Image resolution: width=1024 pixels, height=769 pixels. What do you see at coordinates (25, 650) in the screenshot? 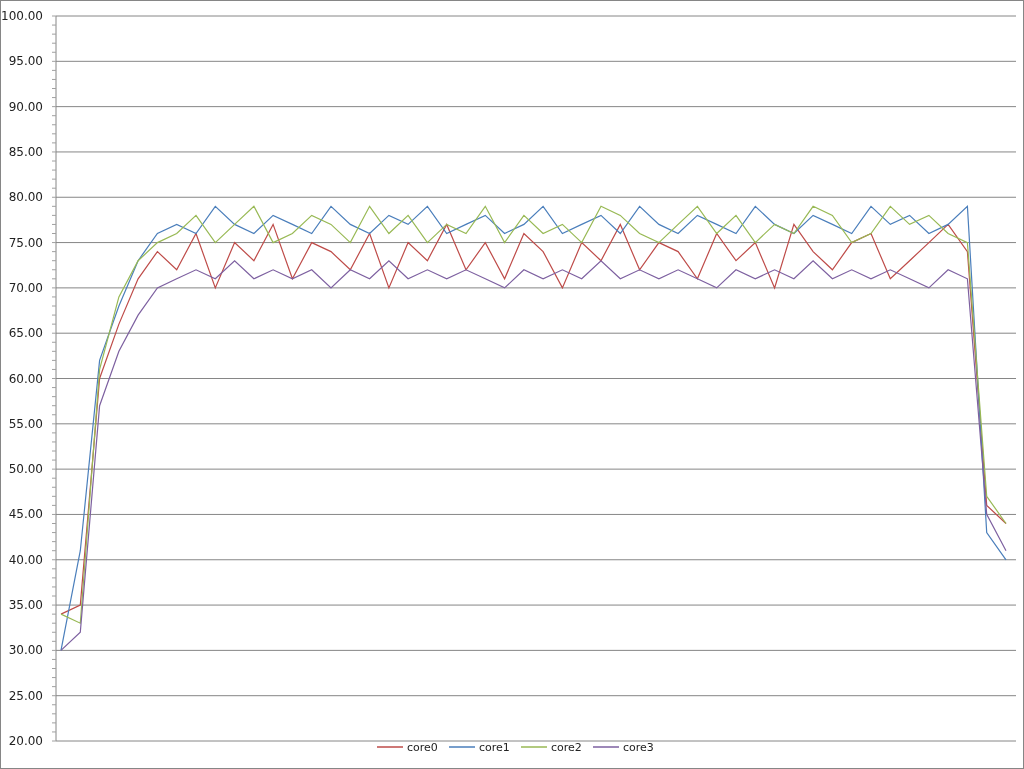
I see `axis-tick-label: 30.00` at bounding box center [25, 650].